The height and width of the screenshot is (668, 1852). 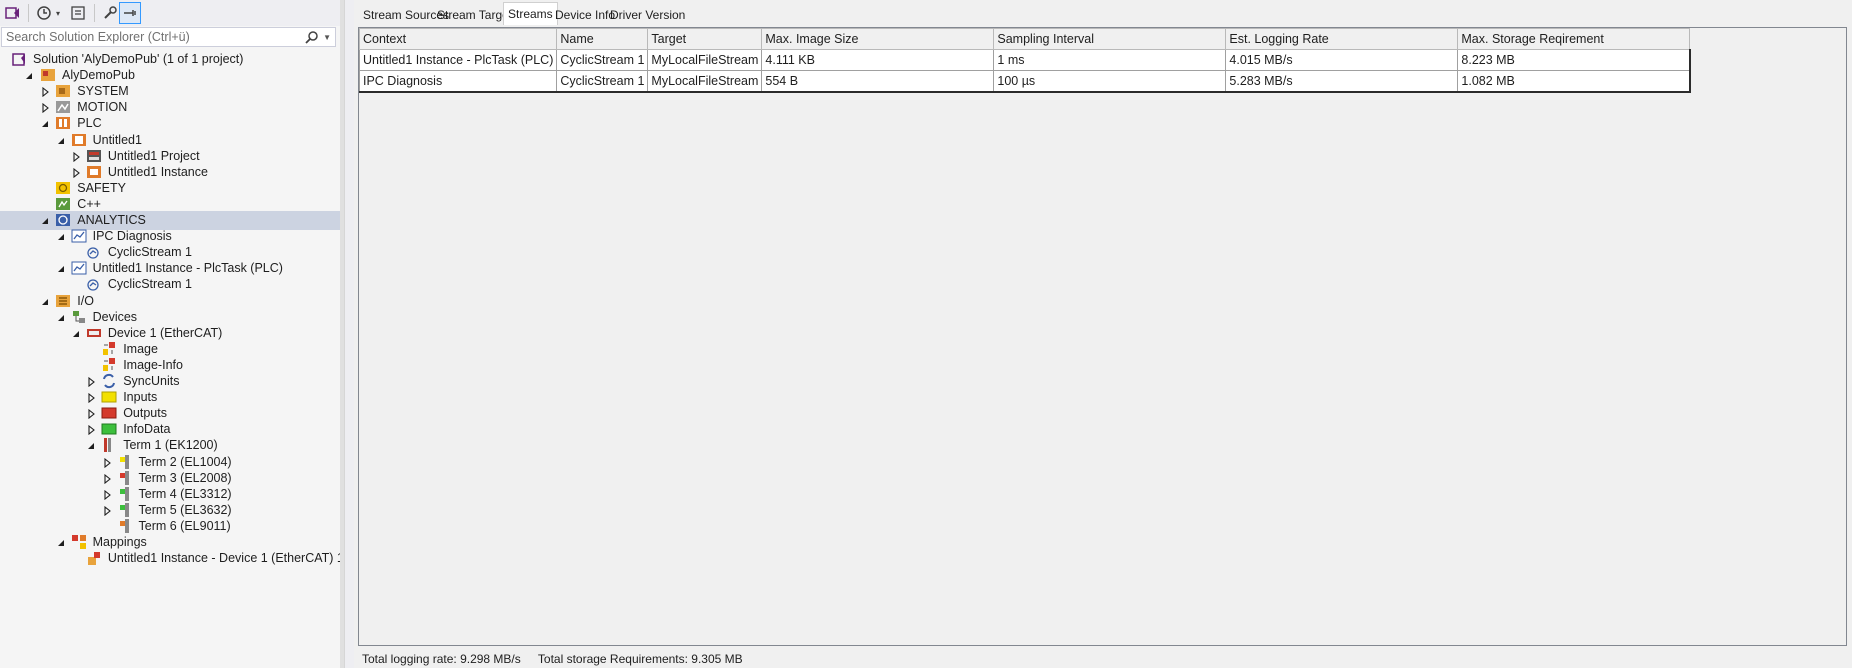 What do you see at coordinates (109, 365) in the screenshot?
I see `image-info-icon` at bounding box center [109, 365].